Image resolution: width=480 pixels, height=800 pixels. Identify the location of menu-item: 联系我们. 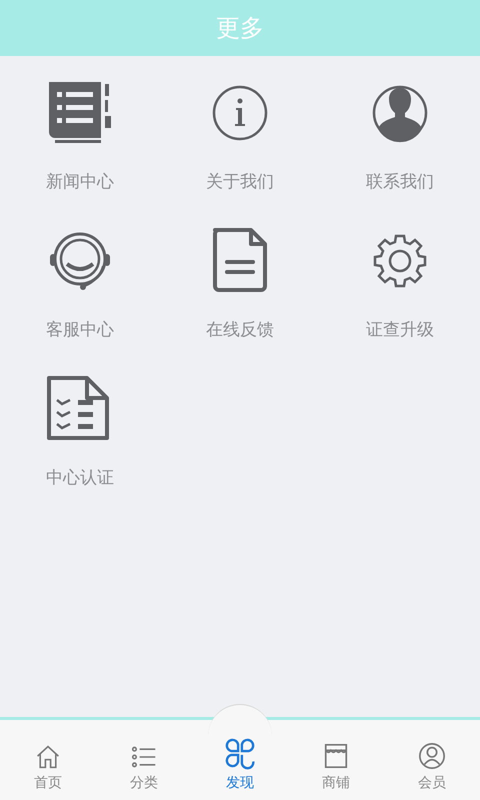
(400, 152).